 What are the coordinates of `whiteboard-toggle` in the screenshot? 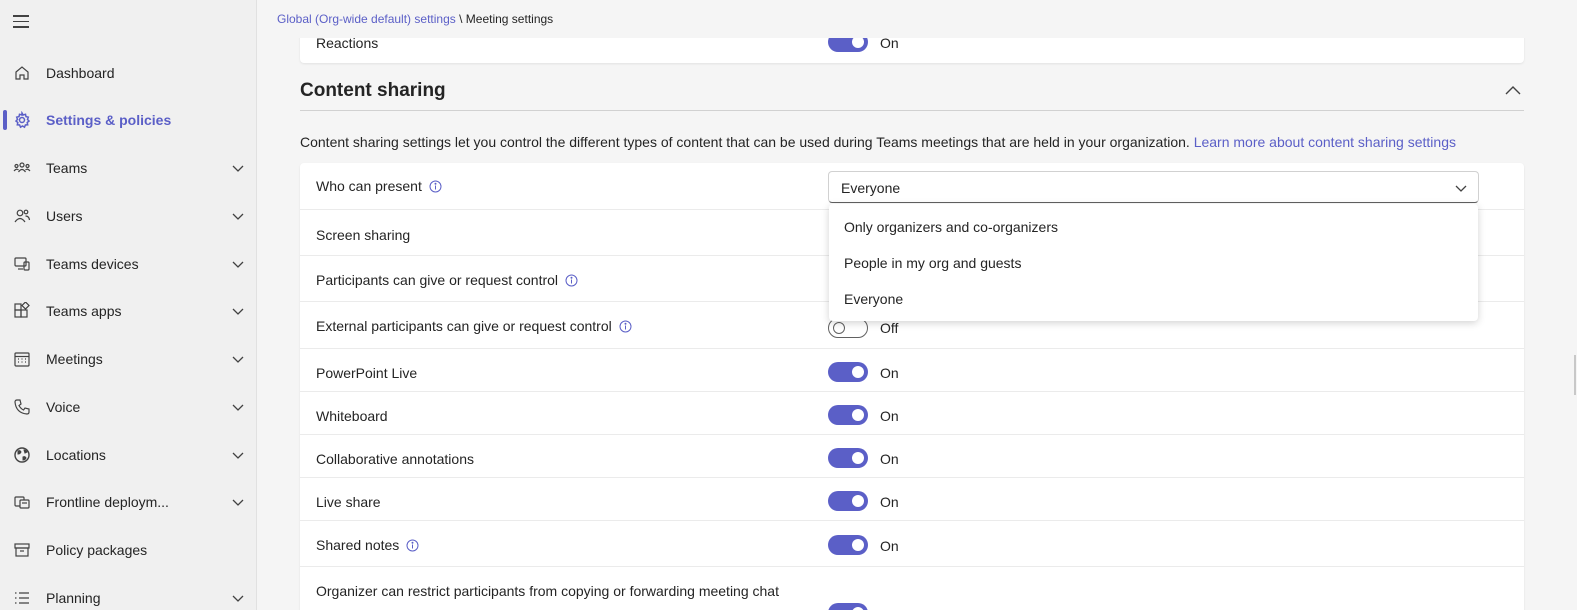 It's located at (848, 415).